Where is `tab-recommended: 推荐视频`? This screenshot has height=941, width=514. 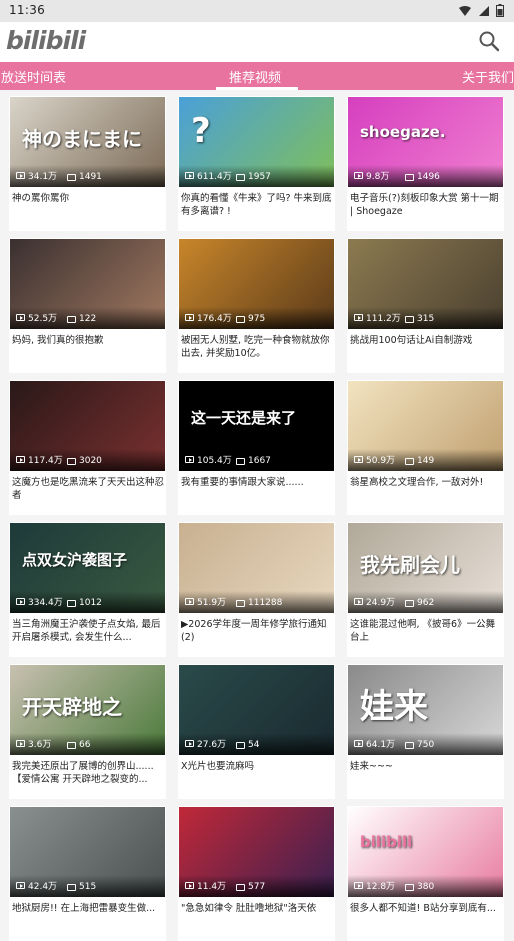
tab-recommended: 推荐视频 is located at coordinates (255, 76).